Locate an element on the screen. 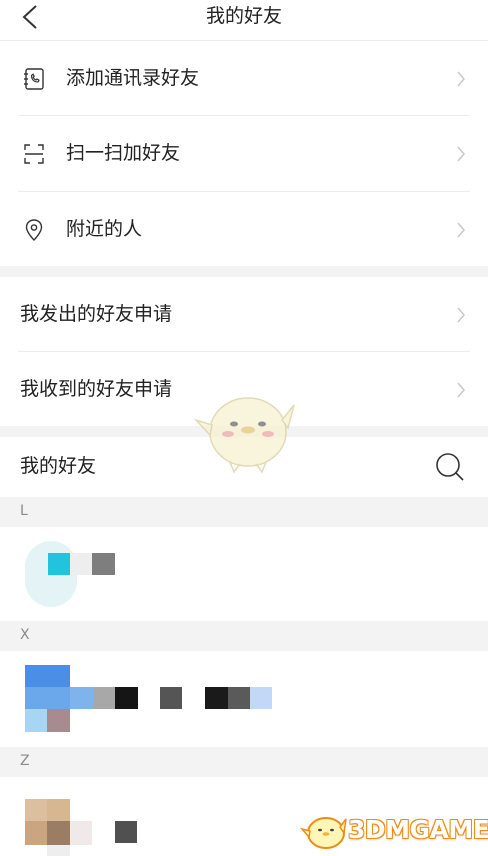 The image size is (488, 856). 3dmgame-watermark: 3DMGAME is located at coordinates (394, 830).